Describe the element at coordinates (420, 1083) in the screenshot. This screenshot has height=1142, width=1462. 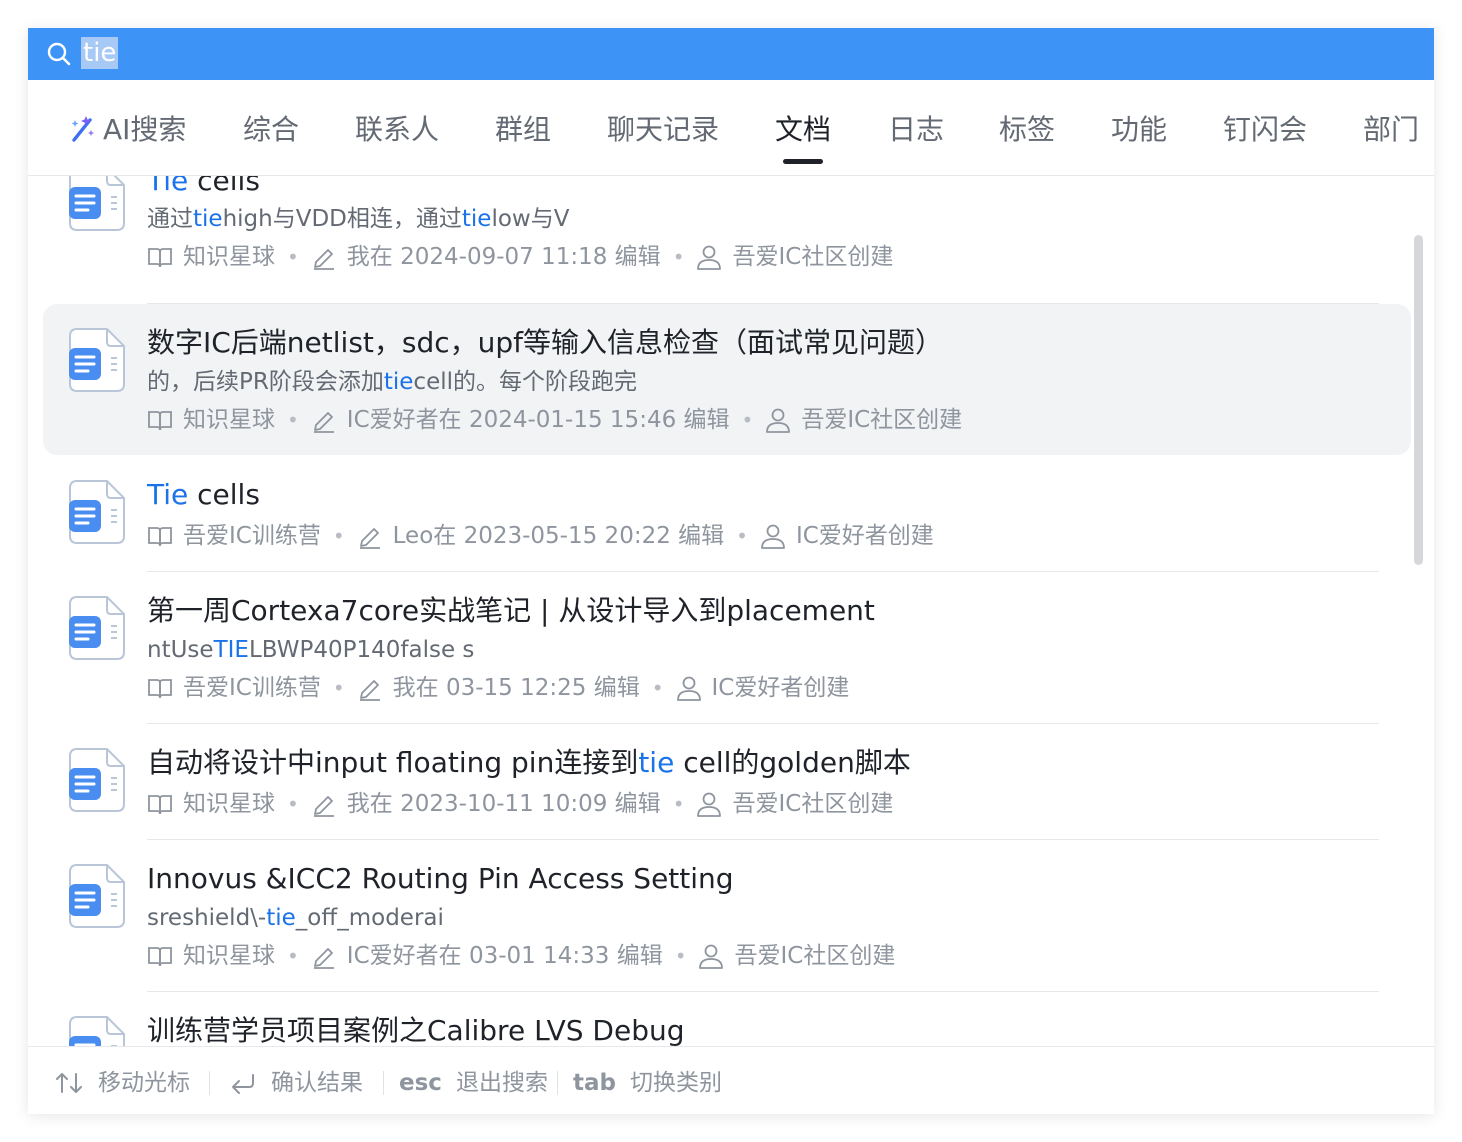
I see `esc-key: esc` at that location.